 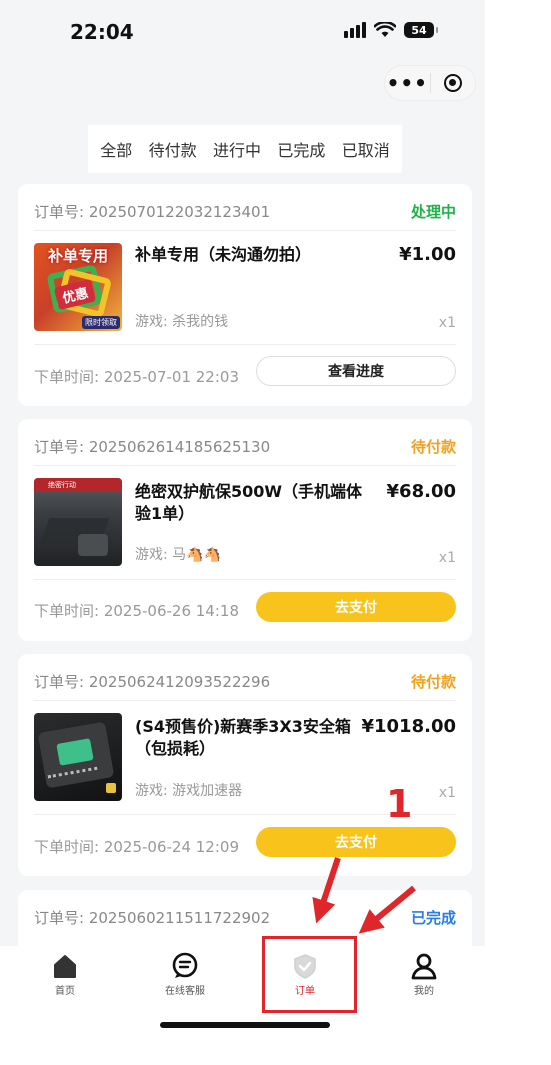 What do you see at coordinates (189, 791) in the screenshot?
I see `game-name: 游戏: 游戏加速器` at bounding box center [189, 791].